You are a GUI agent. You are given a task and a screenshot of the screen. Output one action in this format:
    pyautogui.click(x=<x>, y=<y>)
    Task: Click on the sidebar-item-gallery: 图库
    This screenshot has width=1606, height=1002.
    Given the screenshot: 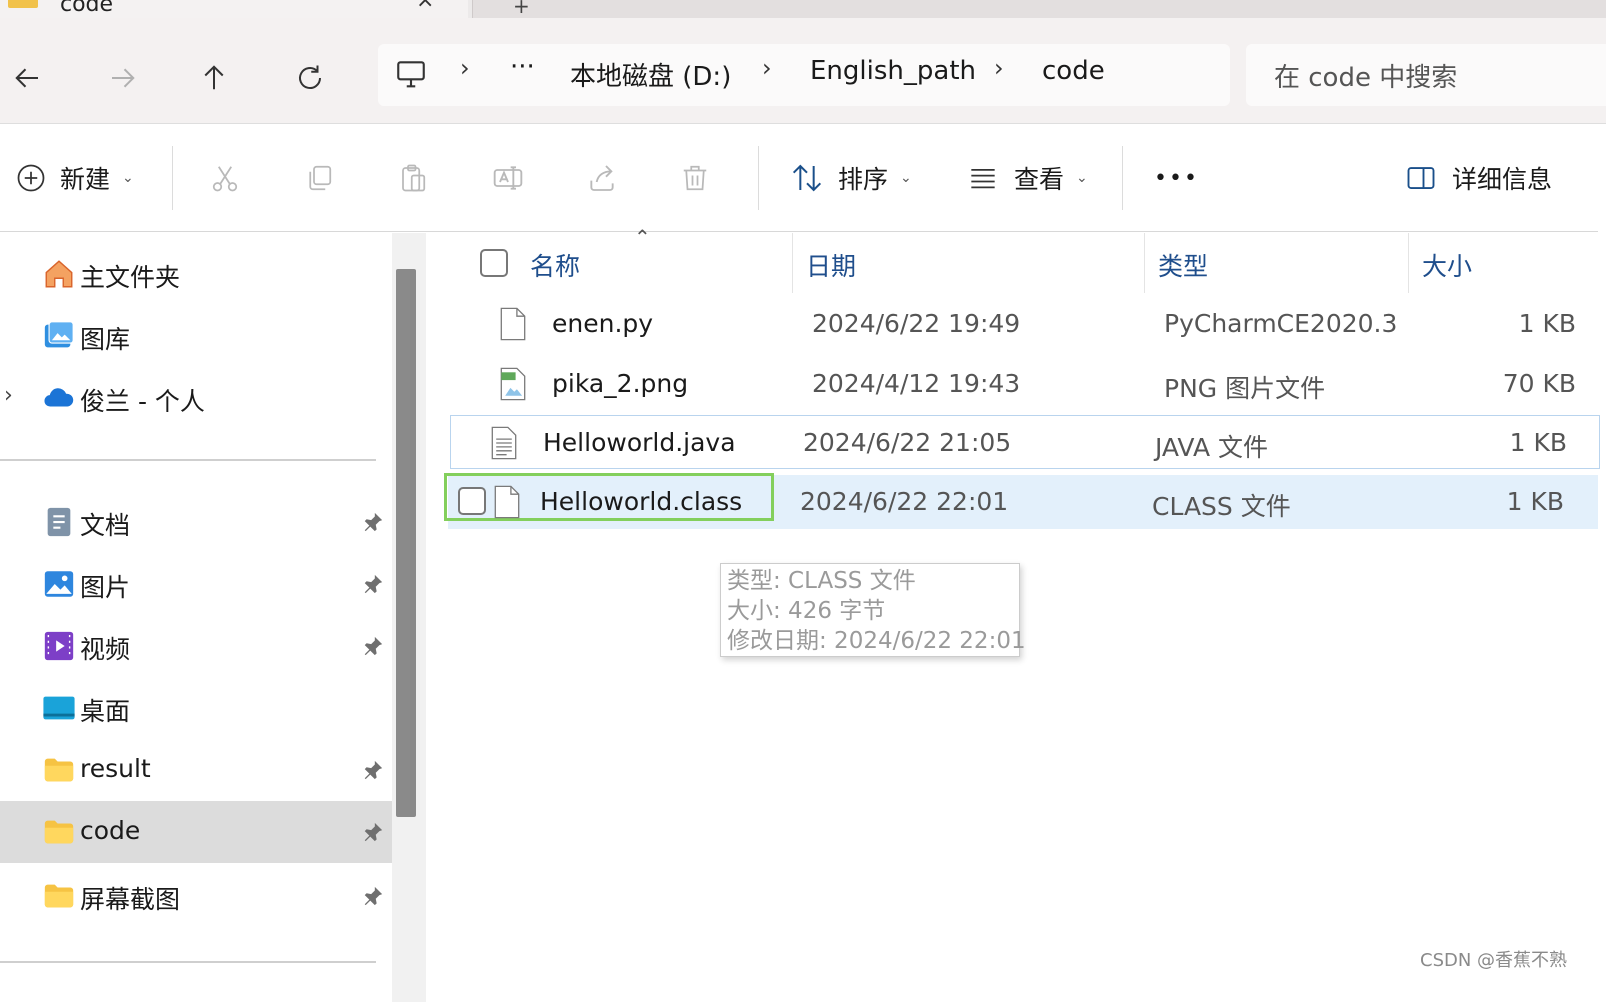 What is the action you would take?
    pyautogui.click(x=196, y=336)
    